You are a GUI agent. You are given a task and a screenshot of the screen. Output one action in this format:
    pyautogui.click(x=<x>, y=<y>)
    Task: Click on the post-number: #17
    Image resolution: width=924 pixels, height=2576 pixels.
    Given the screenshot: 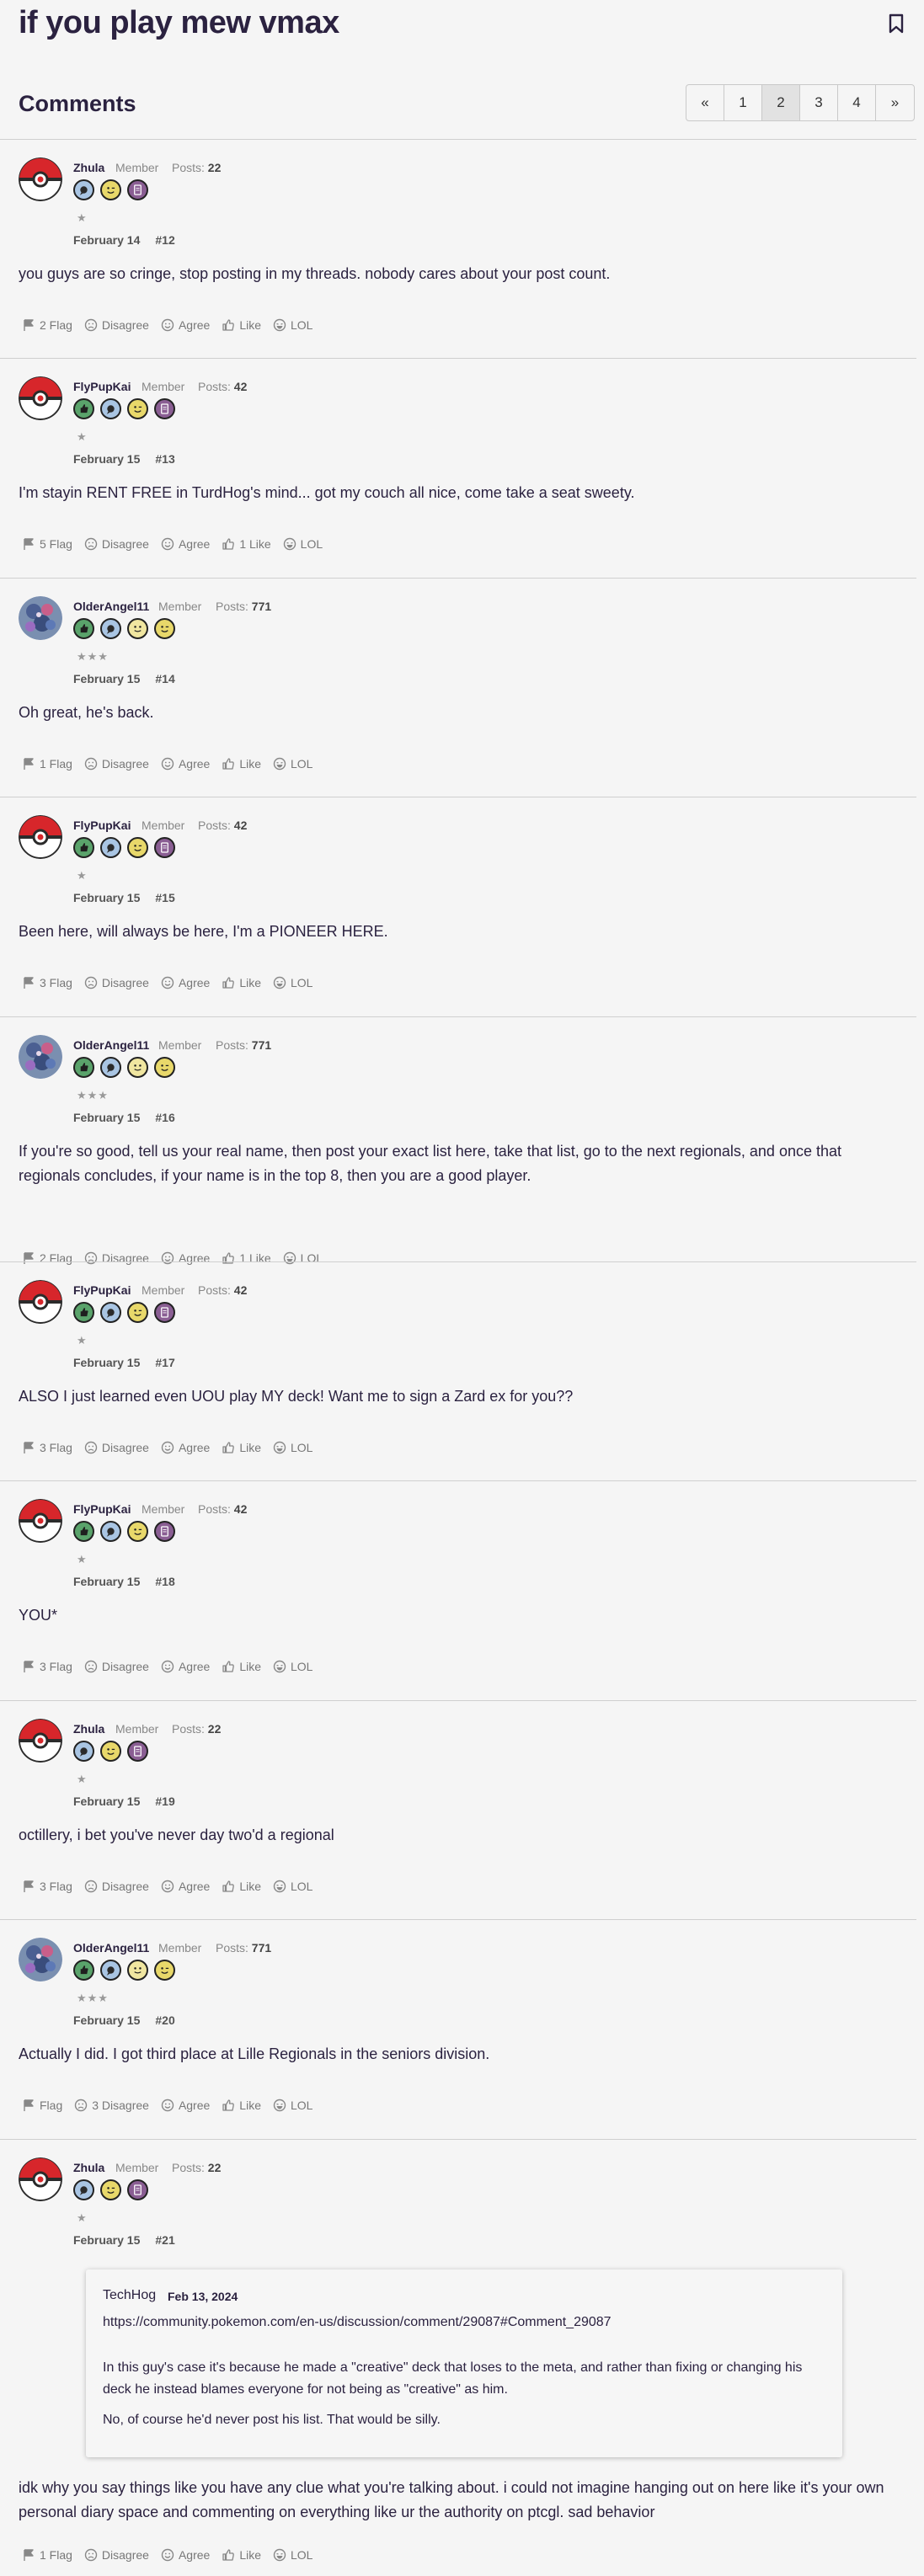 What is the action you would take?
    pyautogui.click(x=164, y=1362)
    